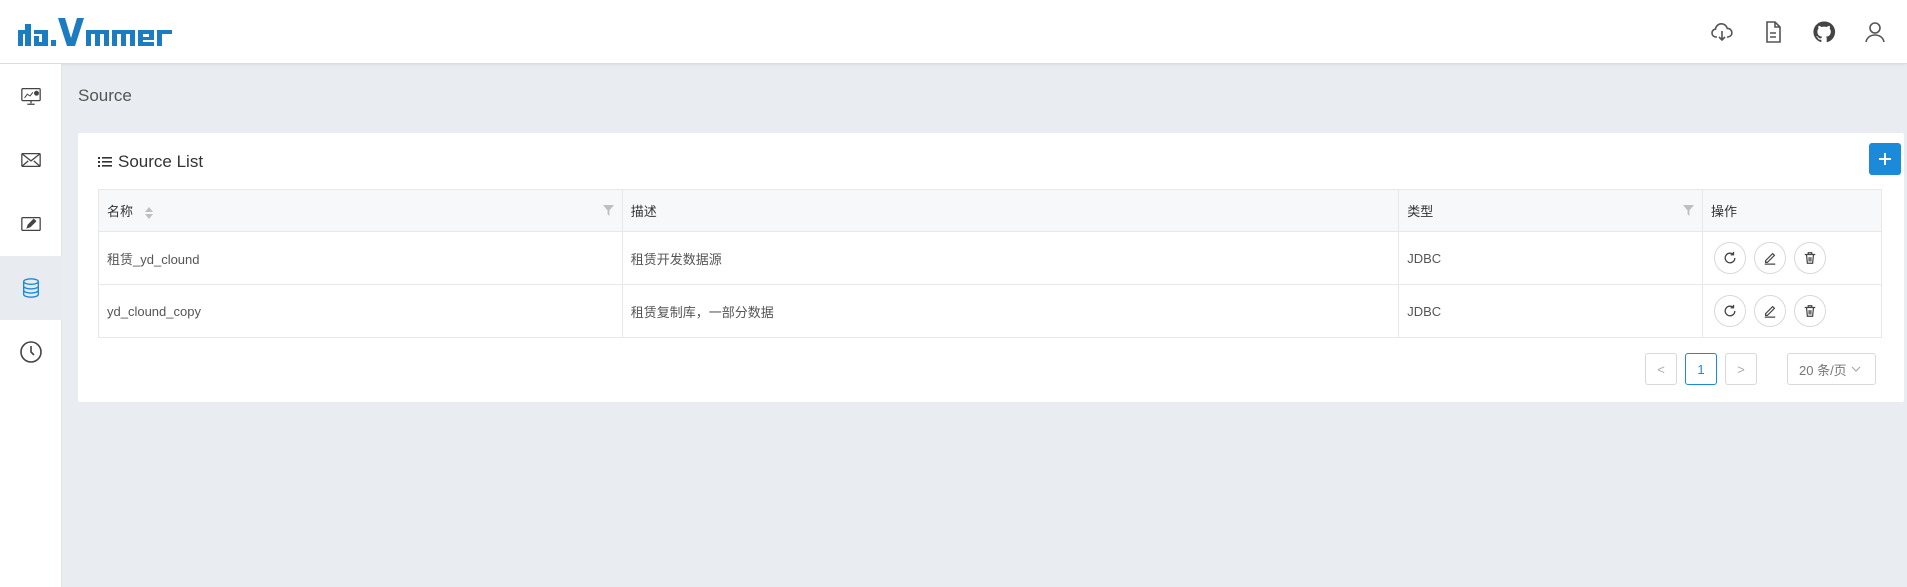 The image size is (1907, 587). I want to click on cell-name: 租赁_yd_clound, so click(360, 258).